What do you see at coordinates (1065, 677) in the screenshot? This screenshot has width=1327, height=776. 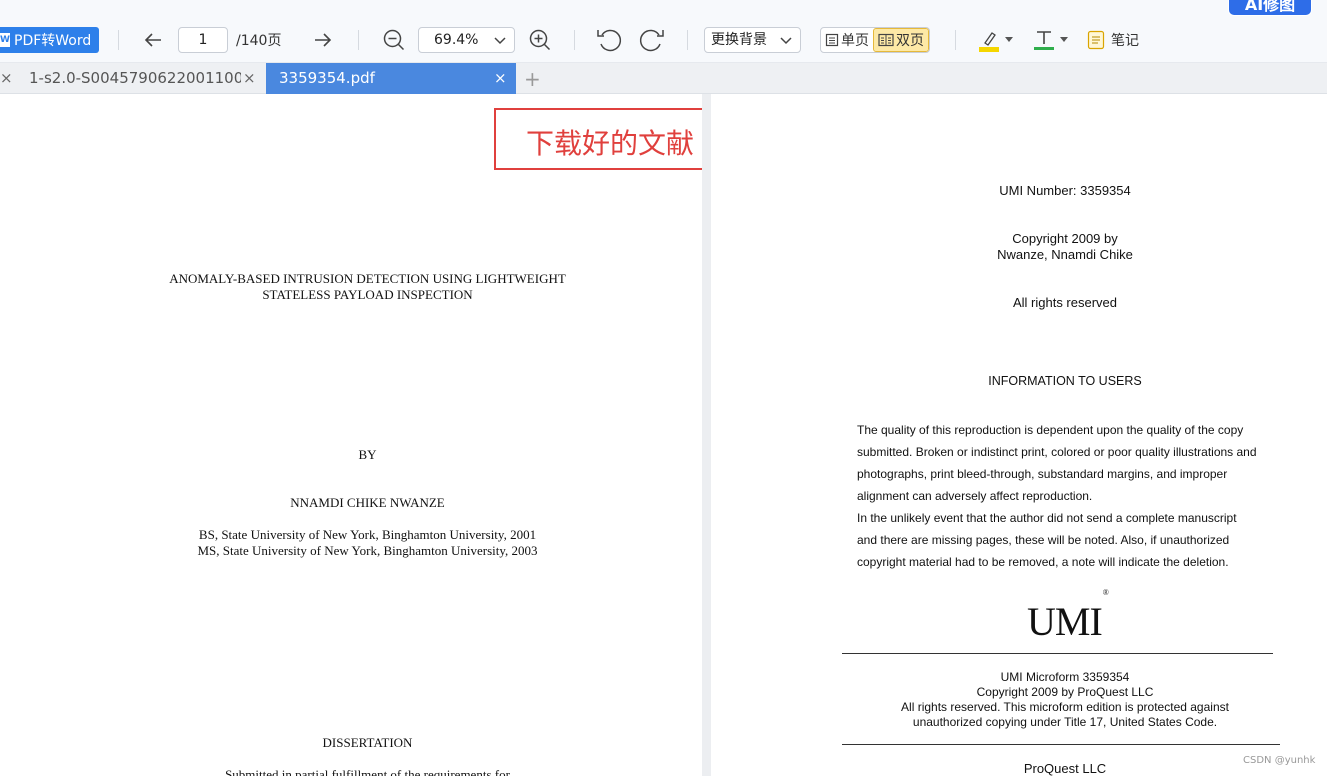 I see `microform-line: UMI Microform 3359354` at bounding box center [1065, 677].